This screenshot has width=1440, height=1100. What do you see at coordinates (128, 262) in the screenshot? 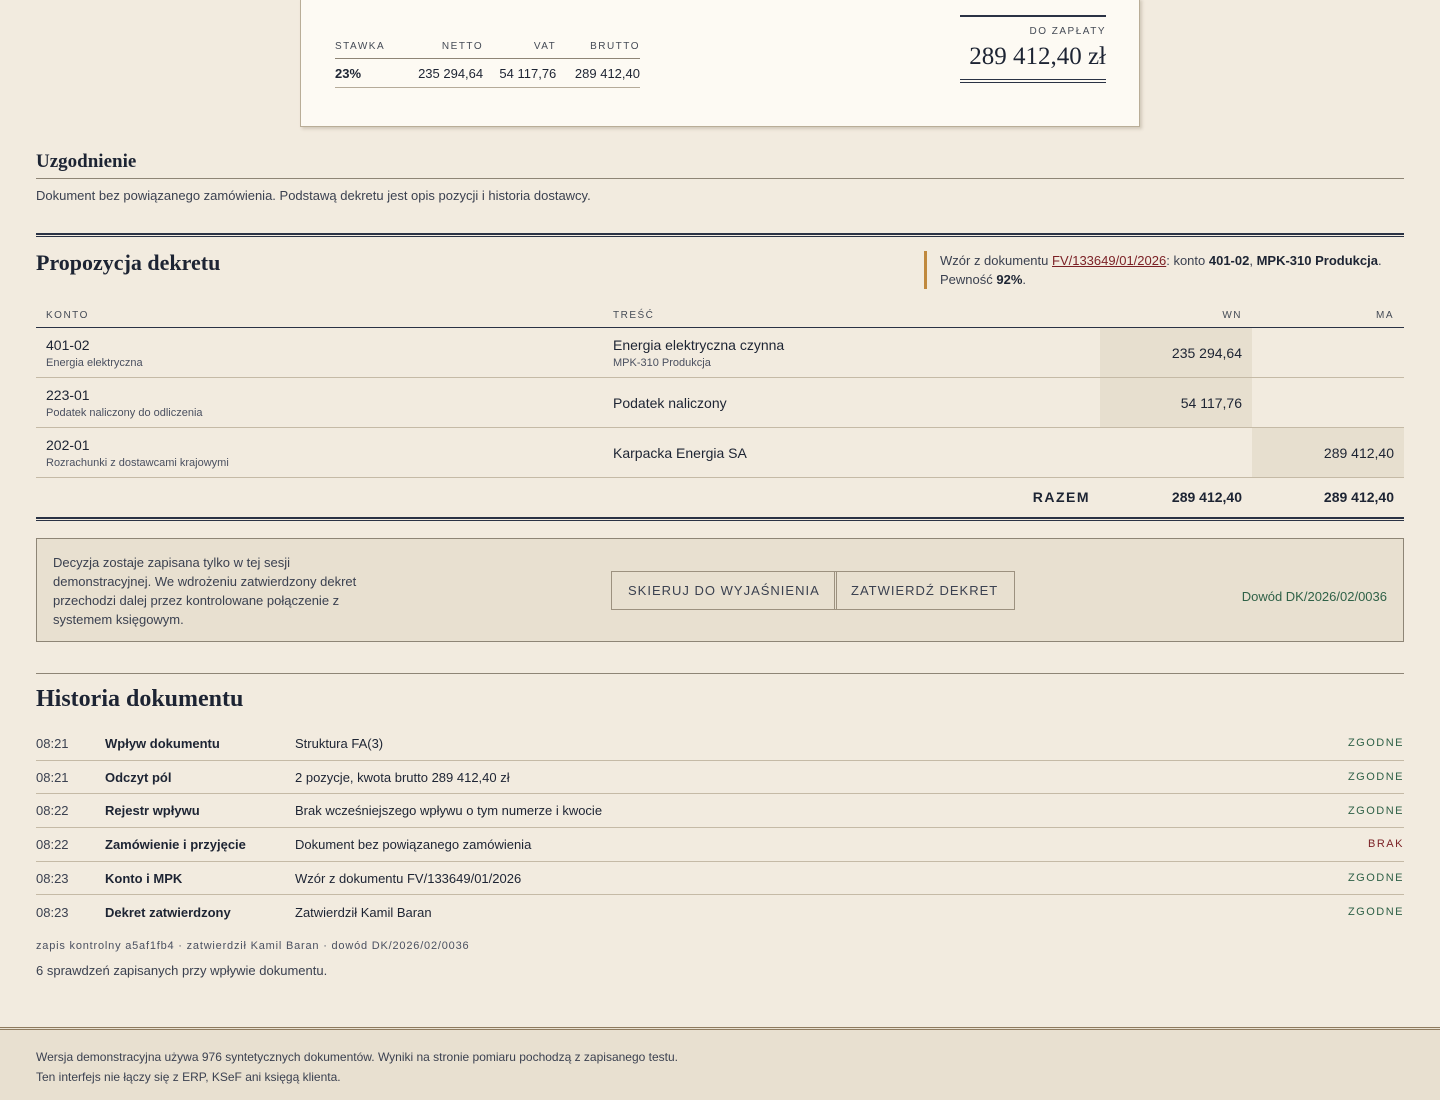
I see `booking-title: Propozycja dekretu` at bounding box center [128, 262].